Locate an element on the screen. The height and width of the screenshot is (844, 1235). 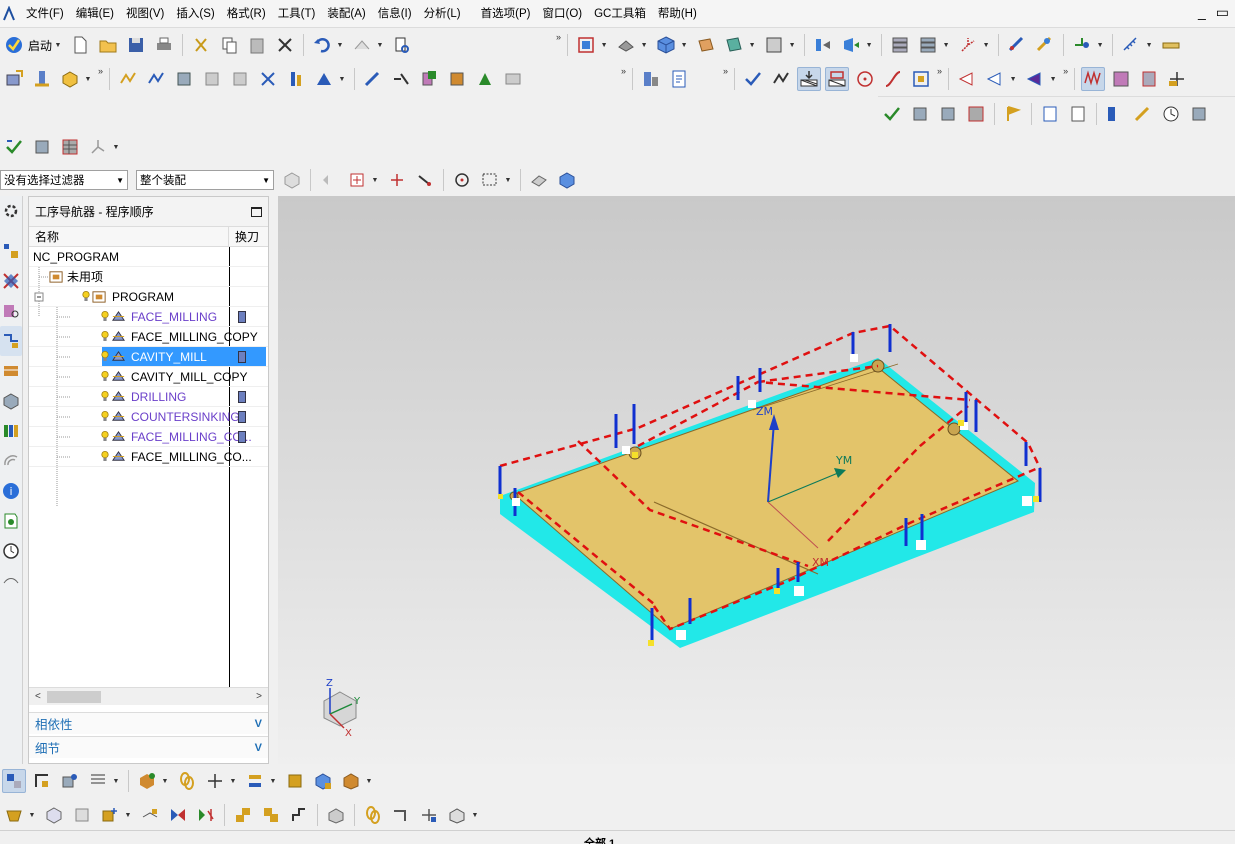
assembly-nav-icon is located at coordinates (14, 781).